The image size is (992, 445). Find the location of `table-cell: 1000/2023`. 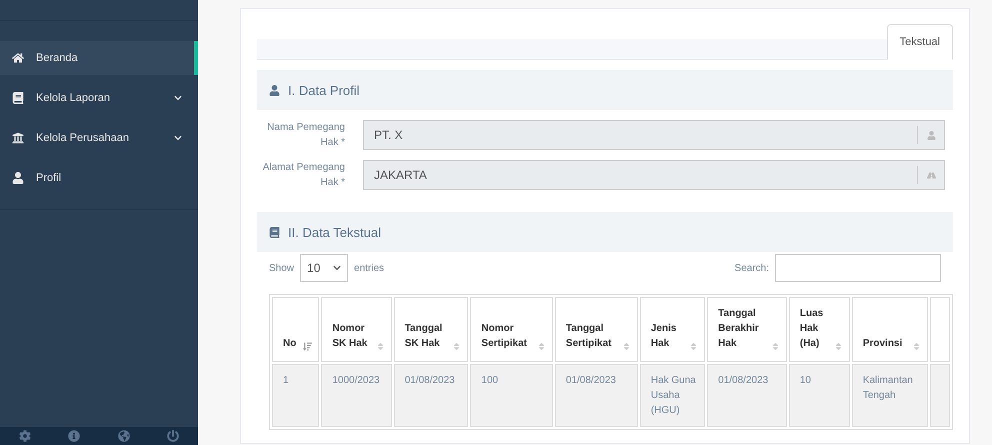

table-cell: 1000/2023 is located at coordinates (356, 395).